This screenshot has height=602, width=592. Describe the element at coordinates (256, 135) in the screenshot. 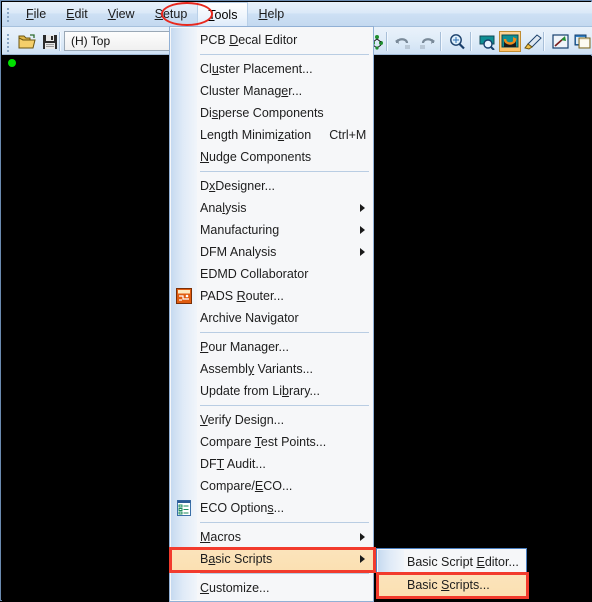

I see `menu-item-label: Length Minimization` at that location.